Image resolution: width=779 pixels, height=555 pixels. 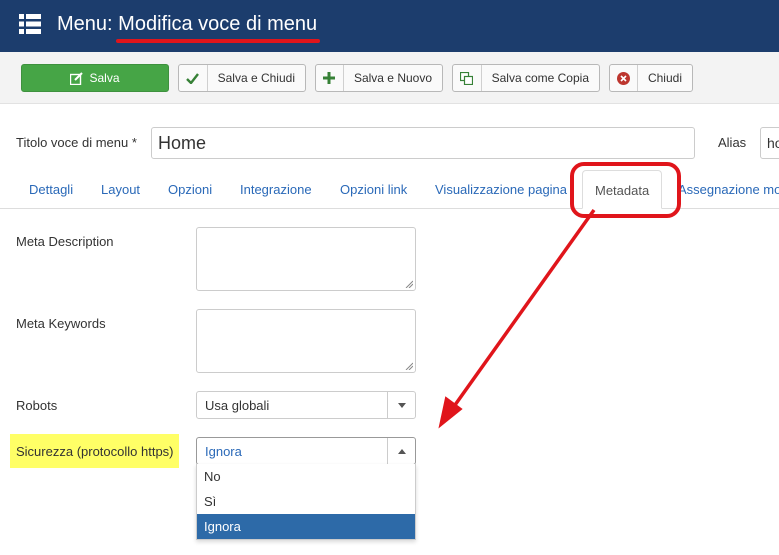 What do you see at coordinates (467, 78) in the screenshot?
I see `copy-icon` at bounding box center [467, 78].